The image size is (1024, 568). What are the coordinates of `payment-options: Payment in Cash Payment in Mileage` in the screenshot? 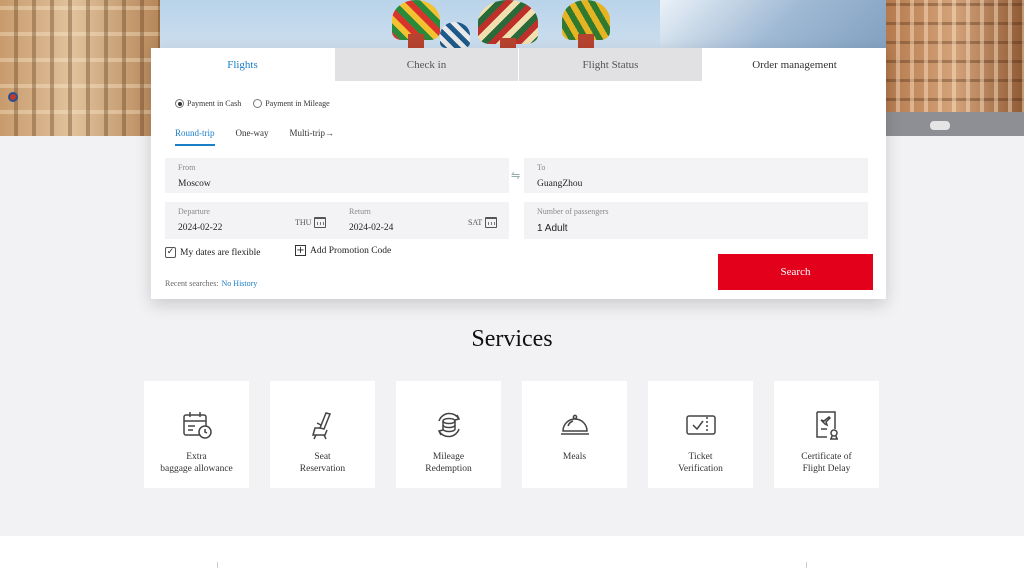 It's located at (252, 103).